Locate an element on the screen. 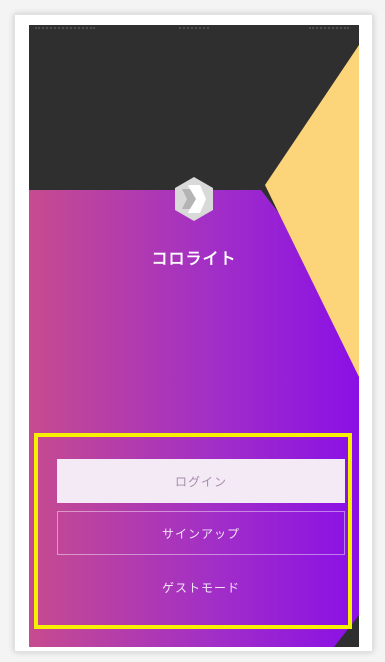  status-bar-time is located at coordinates (194, 29).